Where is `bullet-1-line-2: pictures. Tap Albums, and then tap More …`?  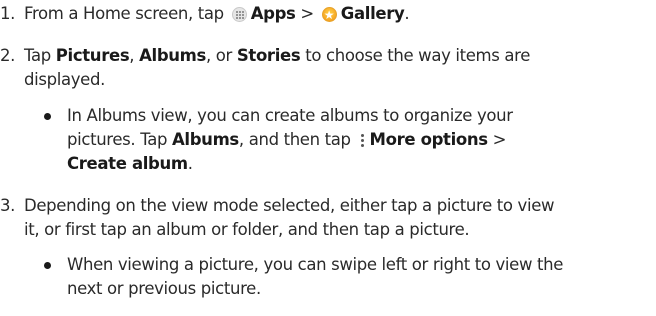 bullet-1-line-2: pictures. Tap Albums, and then tap More … is located at coordinates (287, 139).